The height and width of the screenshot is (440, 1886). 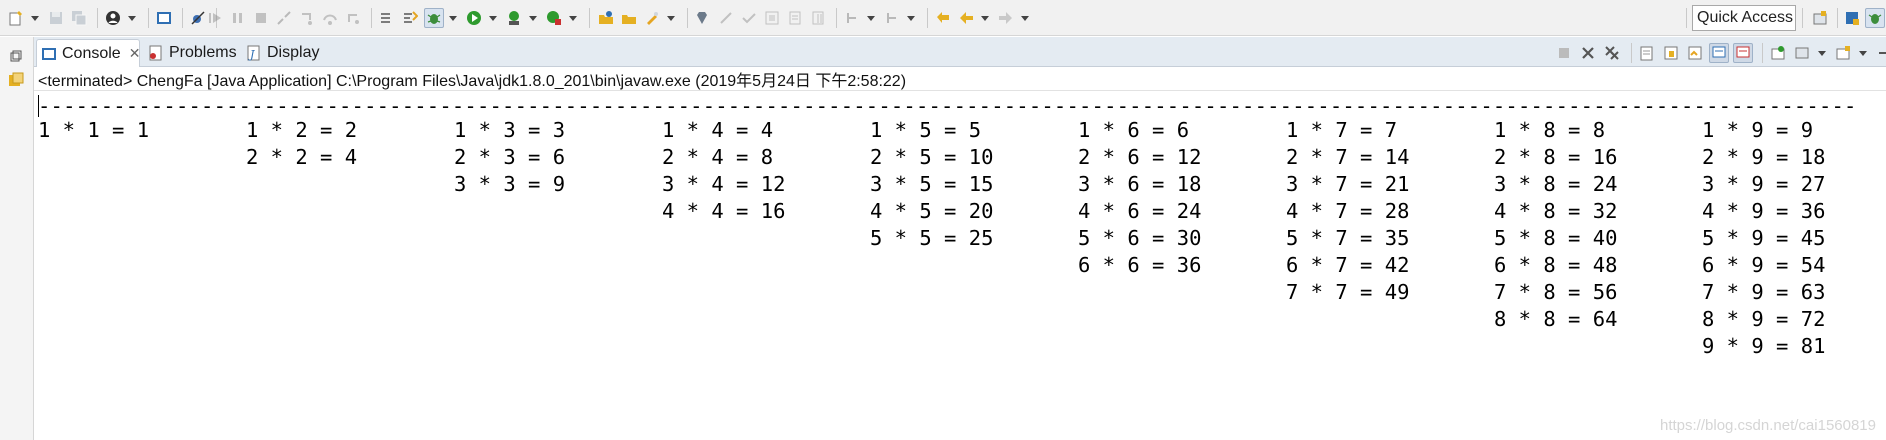 What do you see at coordinates (892, 18) in the screenshot?
I see `prev-annotation-icon` at bounding box center [892, 18].